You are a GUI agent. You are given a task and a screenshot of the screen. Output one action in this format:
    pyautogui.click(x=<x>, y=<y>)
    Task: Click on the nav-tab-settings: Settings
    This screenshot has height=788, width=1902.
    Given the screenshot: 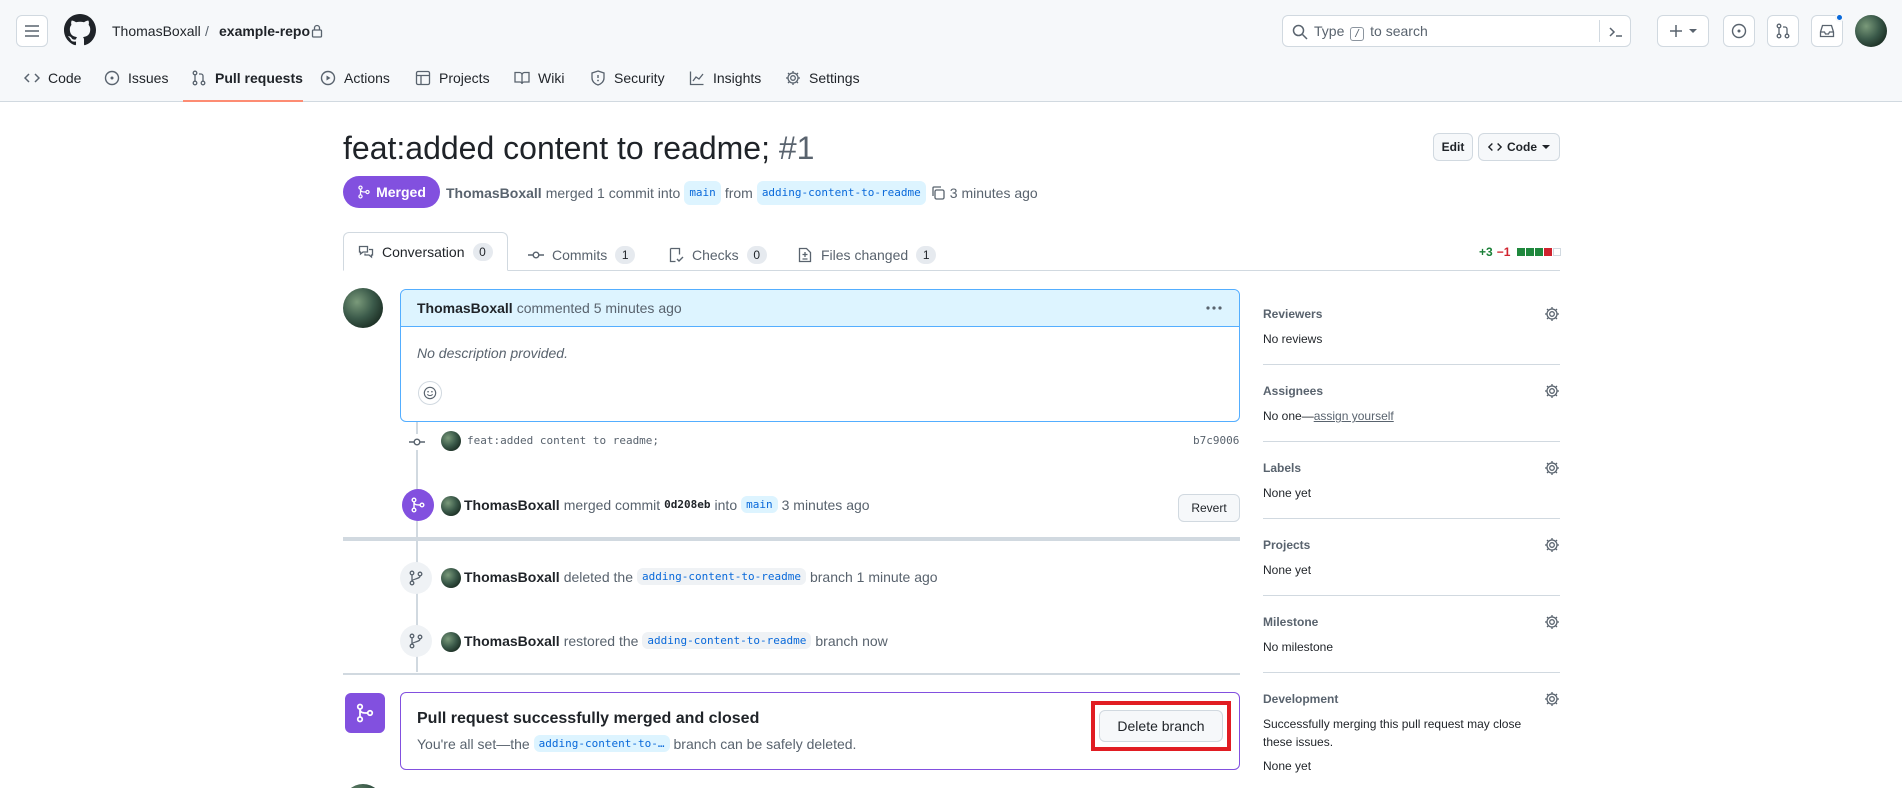 What is the action you would take?
    pyautogui.click(x=822, y=78)
    